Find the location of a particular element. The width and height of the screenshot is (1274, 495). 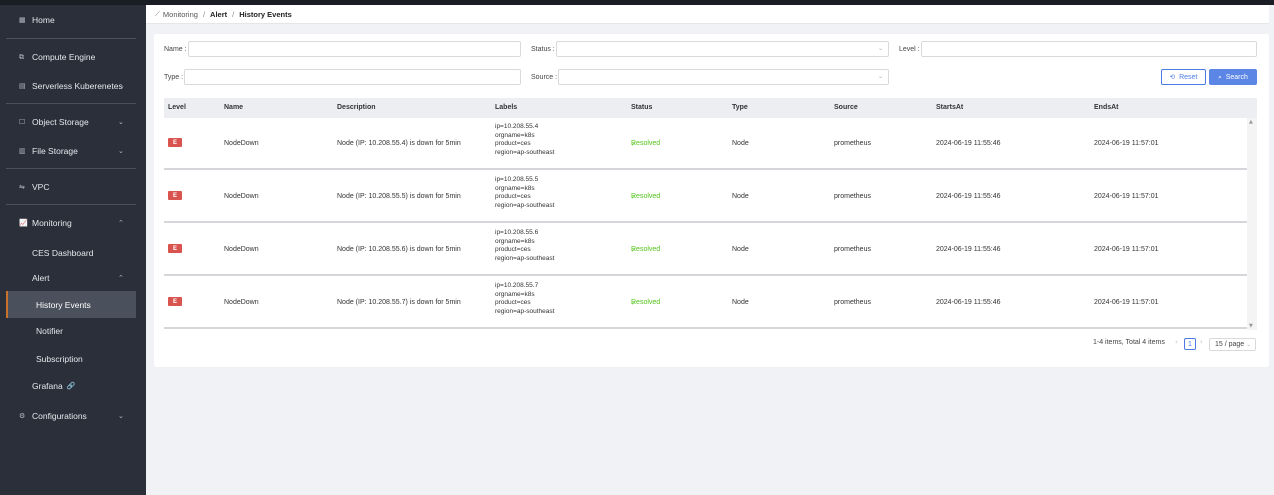

sidebar-item-file-storage: ▥ File Storage ⌄ is located at coordinates (73, 151).